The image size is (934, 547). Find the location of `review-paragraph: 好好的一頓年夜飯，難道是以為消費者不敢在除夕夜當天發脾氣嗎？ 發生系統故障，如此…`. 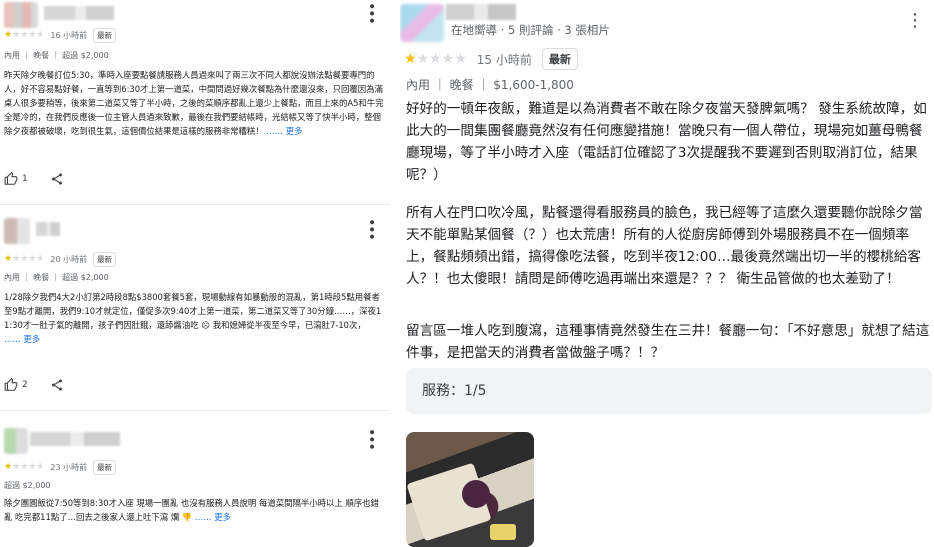

review-paragraph: 好好的一頓年夜飯，難道是以為消費者不敢在除夕夜當天發脾氣嗎？ 發生系統故障，如此… is located at coordinates (666, 142).